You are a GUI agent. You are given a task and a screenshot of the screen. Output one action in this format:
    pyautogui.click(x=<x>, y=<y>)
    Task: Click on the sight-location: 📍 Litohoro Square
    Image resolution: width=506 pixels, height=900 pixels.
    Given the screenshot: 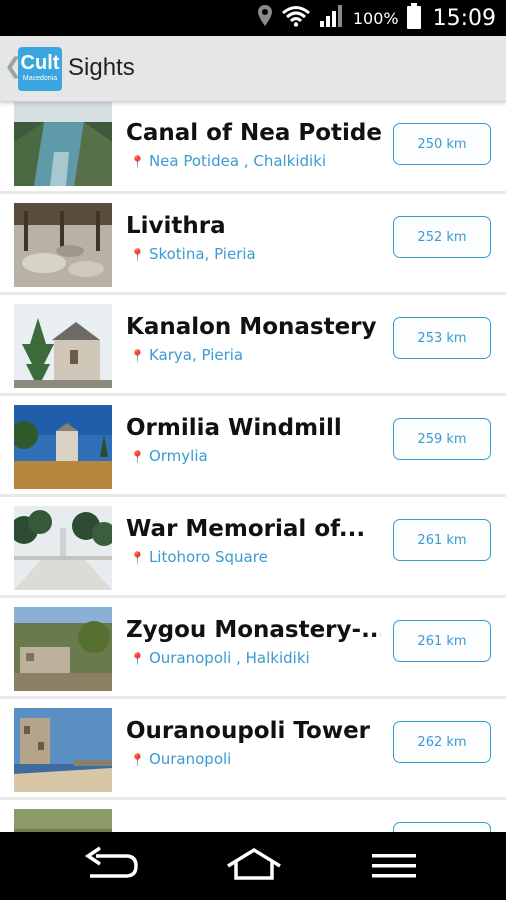 What is the action you would take?
    pyautogui.click(x=199, y=557)
    